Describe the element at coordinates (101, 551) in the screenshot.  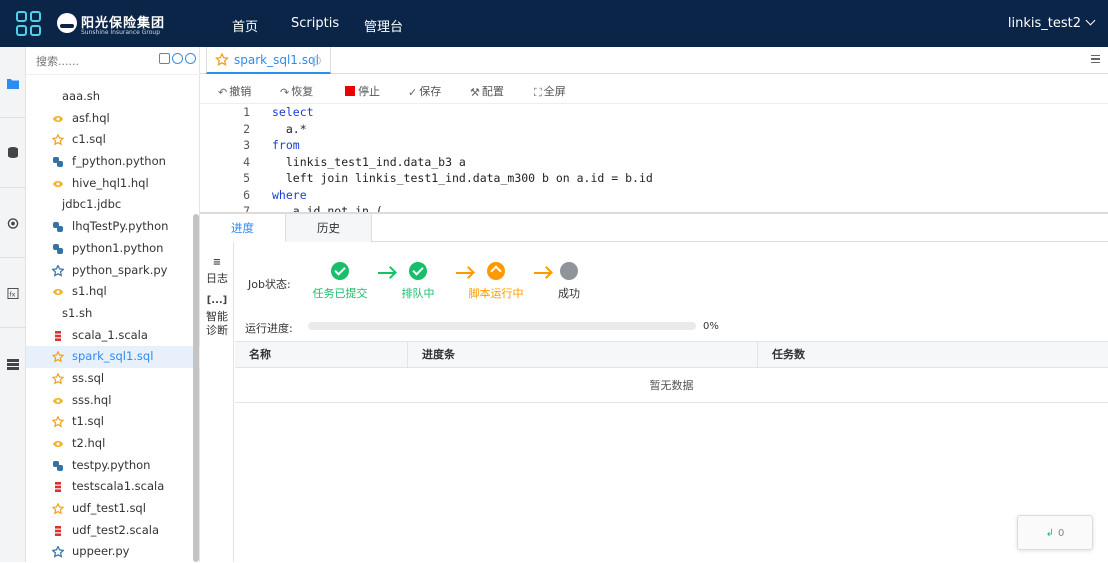
I see `file-item-label: uppeer.py` at that location.